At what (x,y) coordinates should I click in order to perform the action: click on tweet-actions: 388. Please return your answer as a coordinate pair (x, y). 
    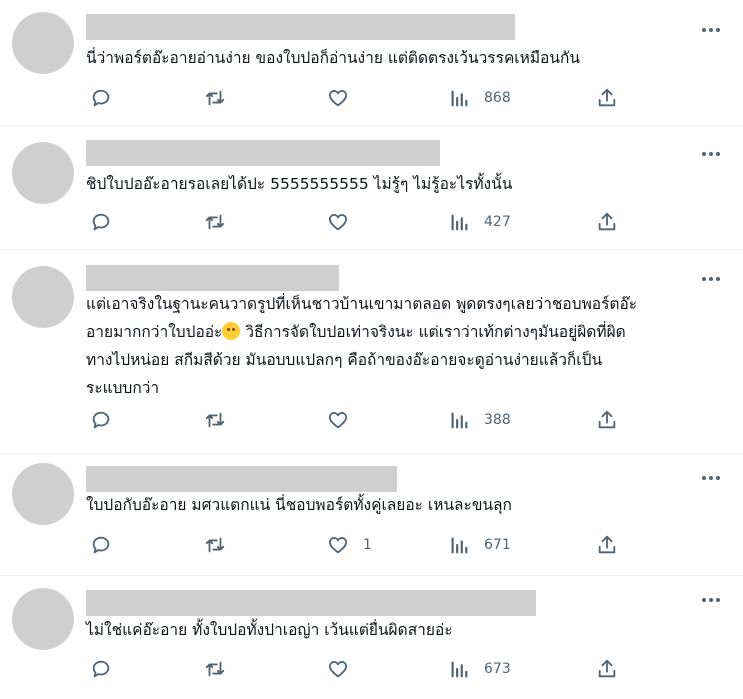
    Looking at the image, I should click on (356, 420).